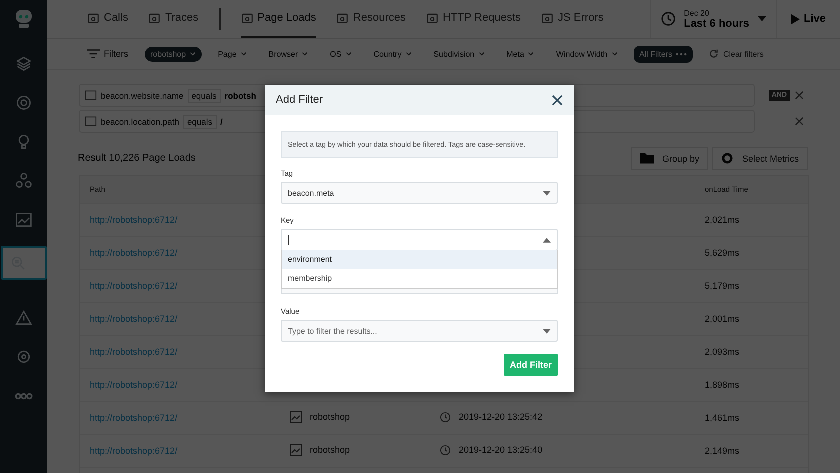 The image size is (840, 473). I want to click on time-range-dropdown: Dec 20 Last 6 hours, so click(713, 19).